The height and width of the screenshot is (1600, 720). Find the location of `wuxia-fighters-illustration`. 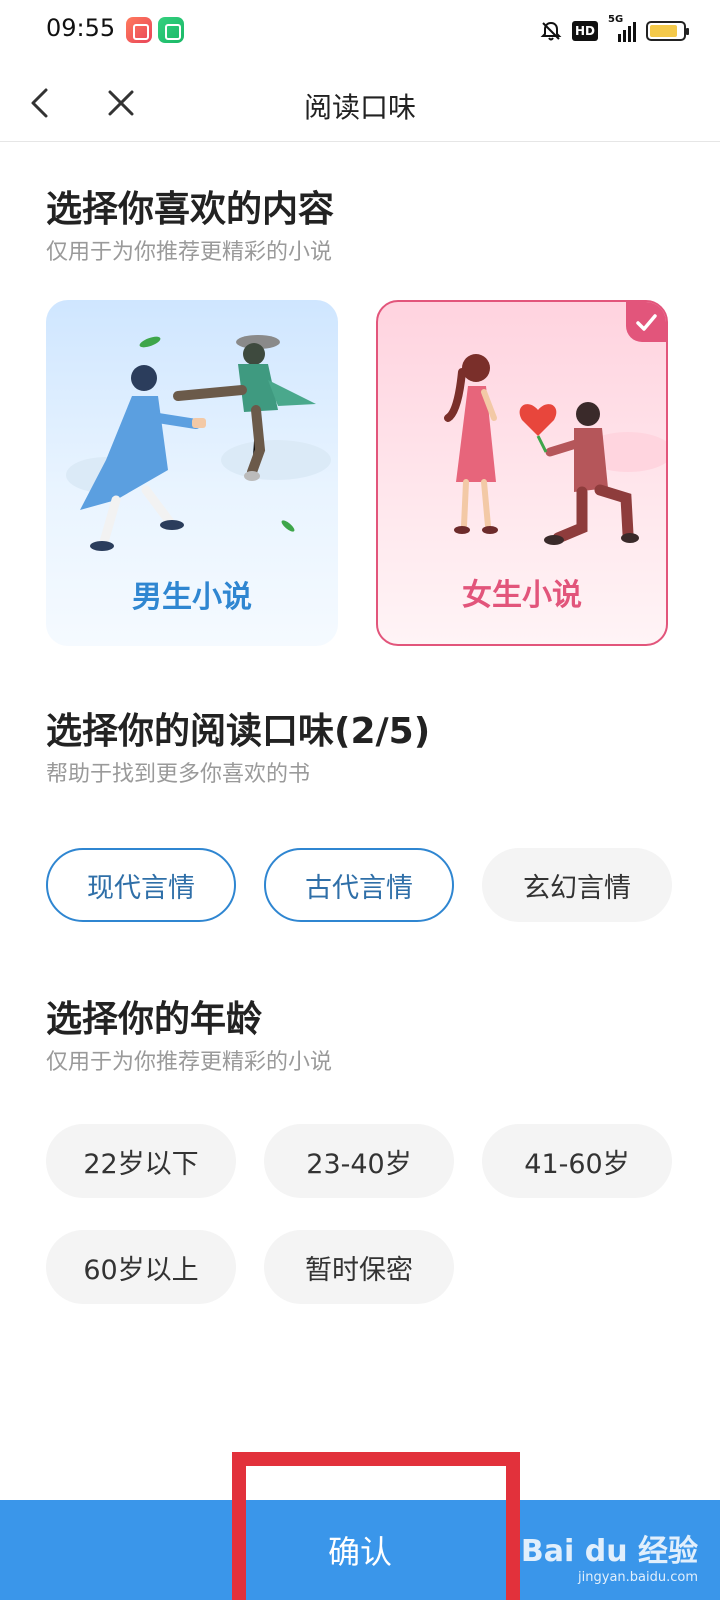

wuxia-fighters-illustration is located at coordinates (198, 443).